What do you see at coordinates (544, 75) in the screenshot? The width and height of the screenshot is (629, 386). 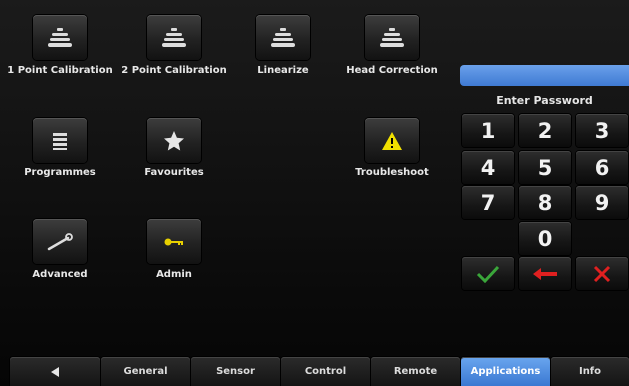 I see `password-field` at bounding box center [544, 75].